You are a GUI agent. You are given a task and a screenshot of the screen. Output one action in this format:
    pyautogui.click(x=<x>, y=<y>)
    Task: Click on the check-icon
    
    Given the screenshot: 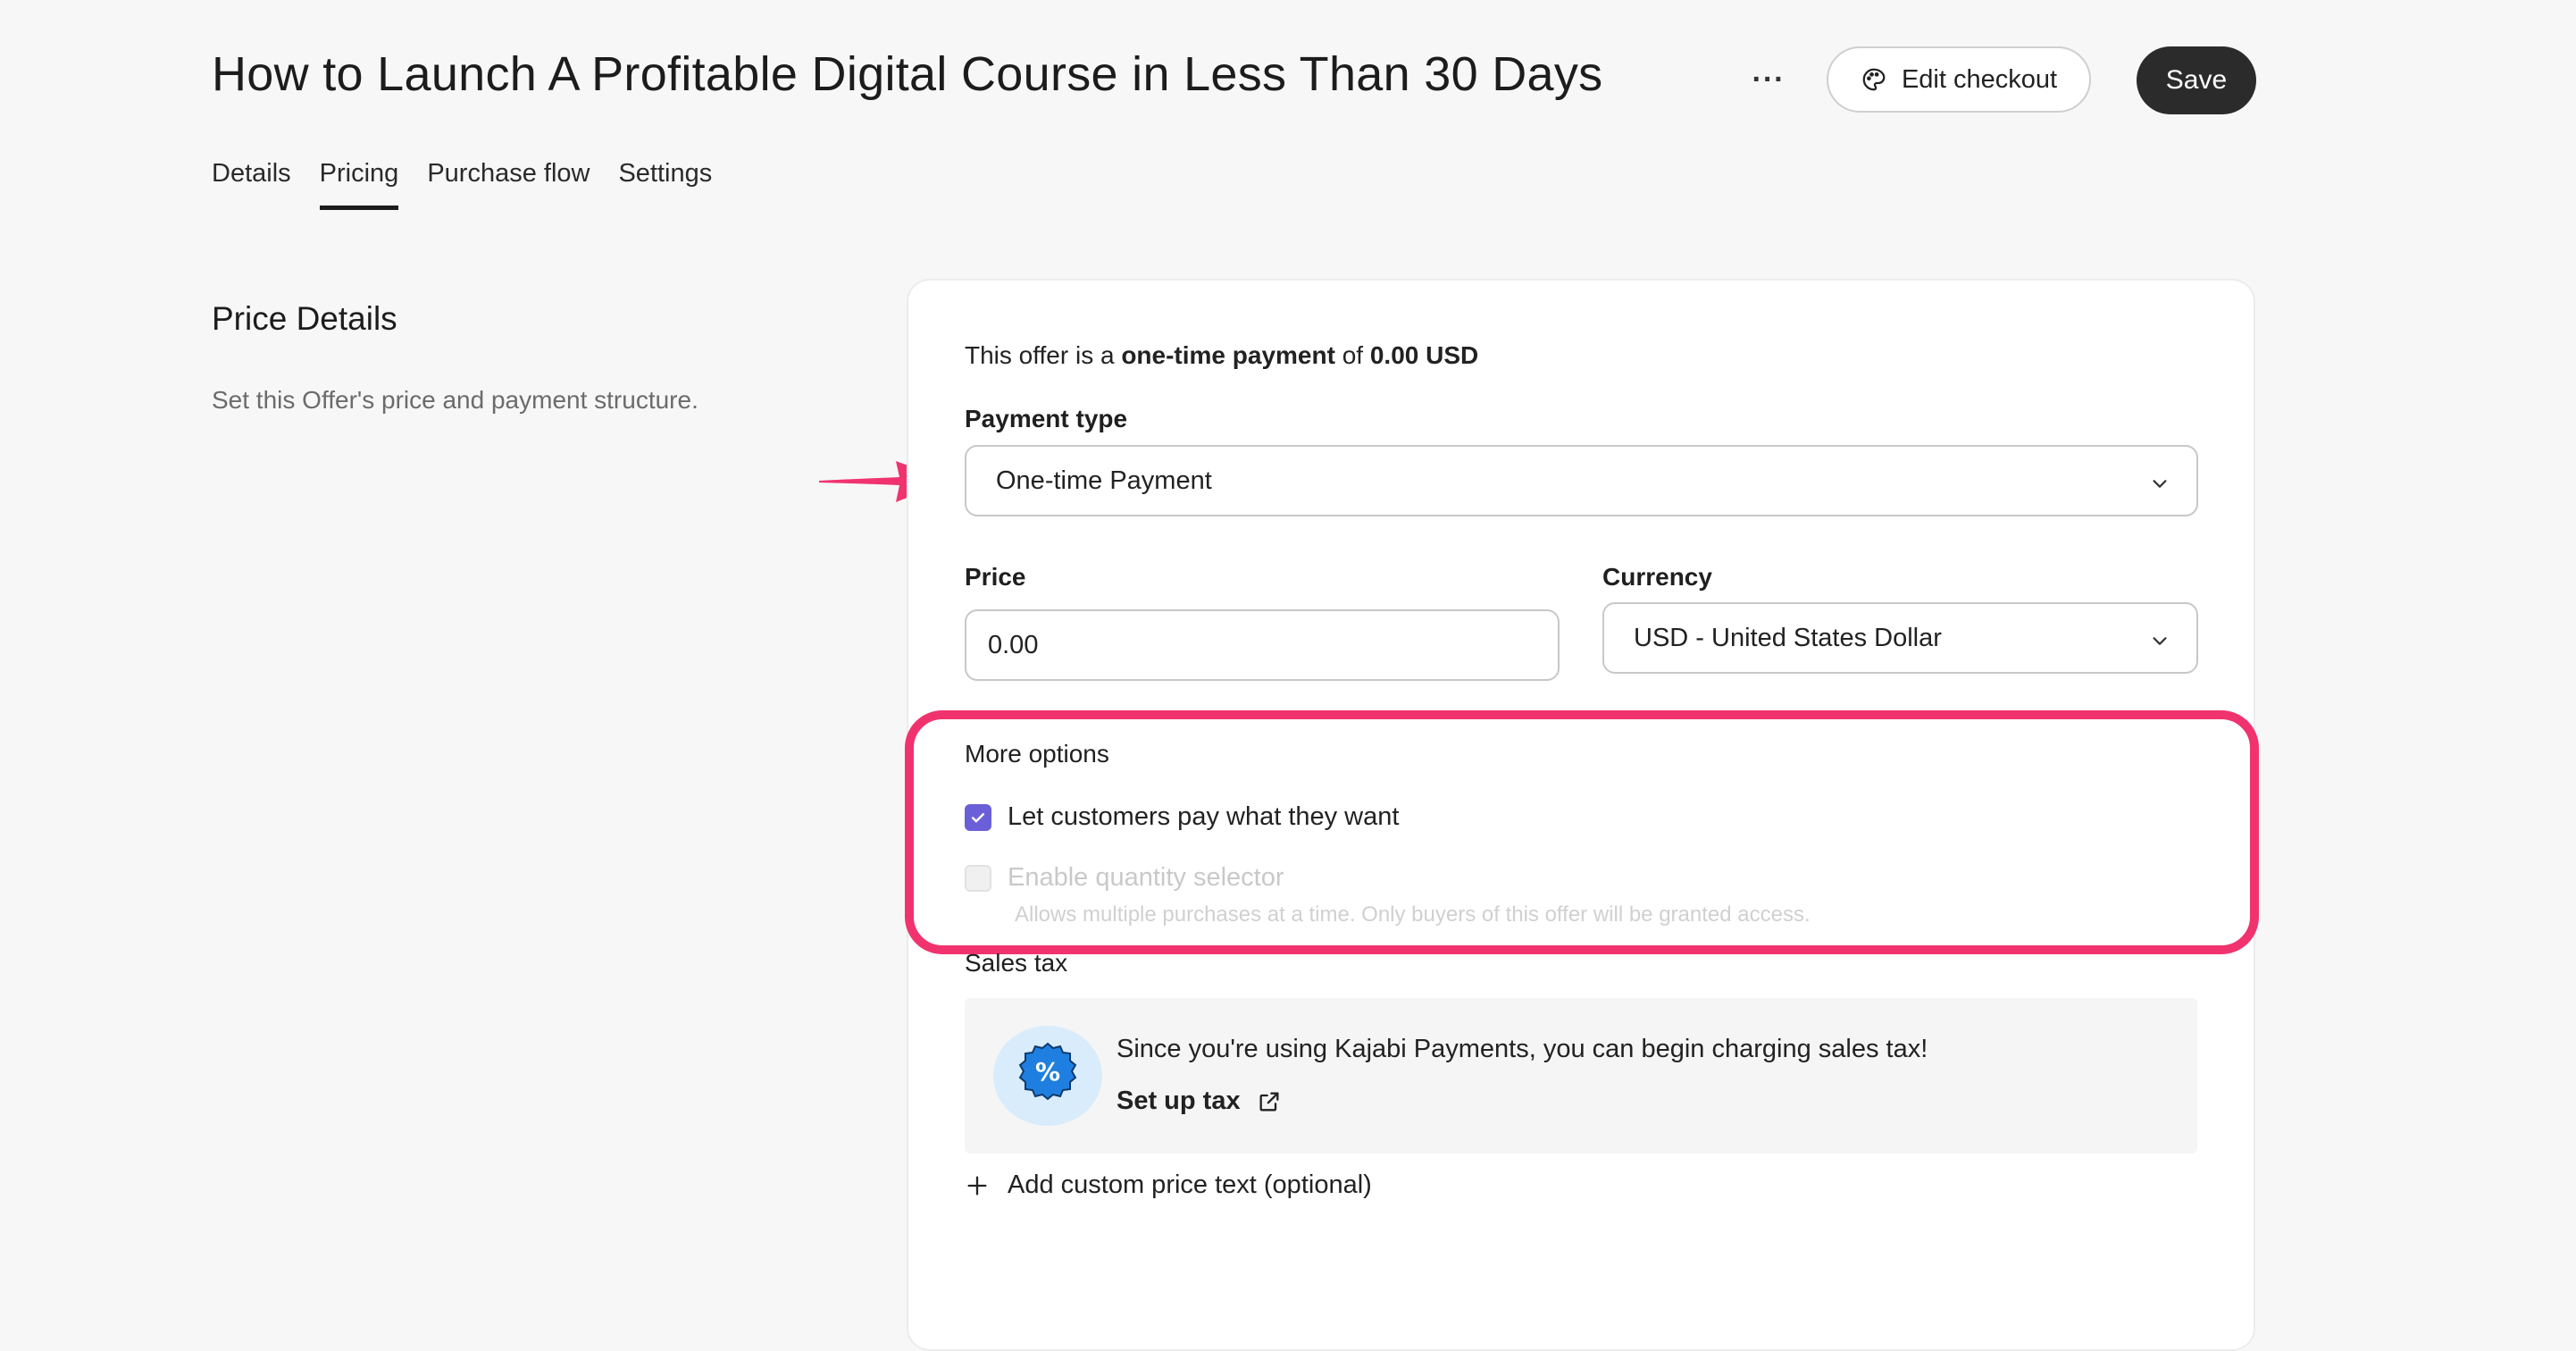 What is the action you would take?
    pyautogui.click(x=978, y=817)
    